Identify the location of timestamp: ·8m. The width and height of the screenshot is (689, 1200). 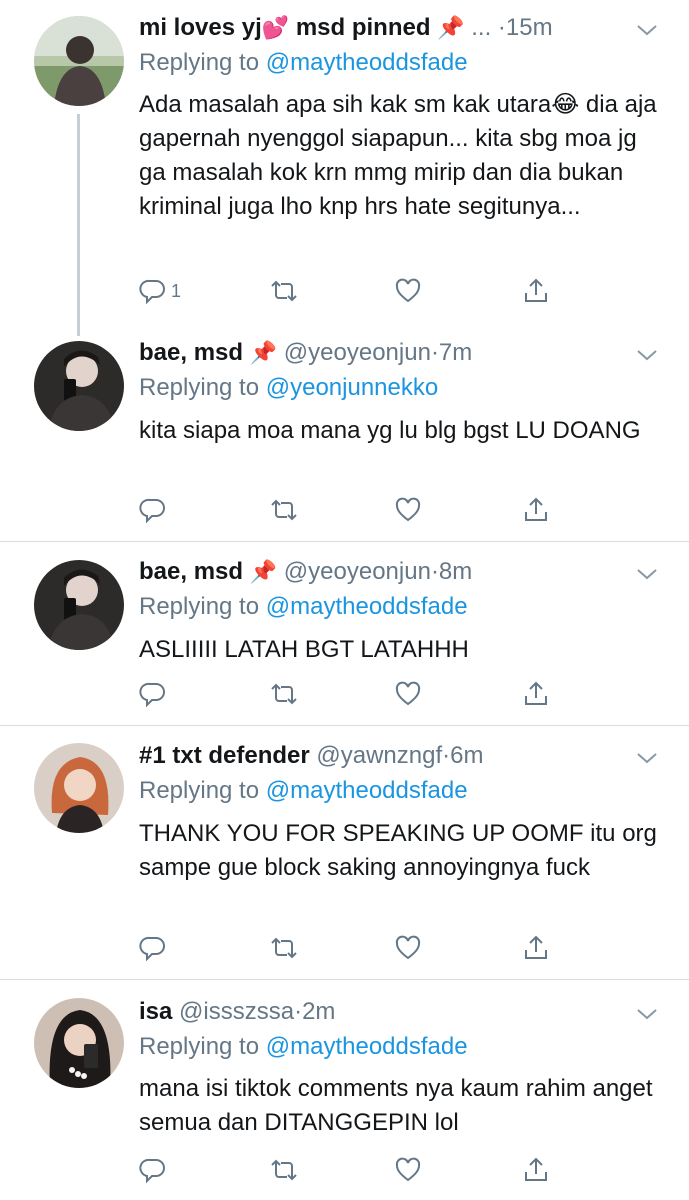
(451, 571).